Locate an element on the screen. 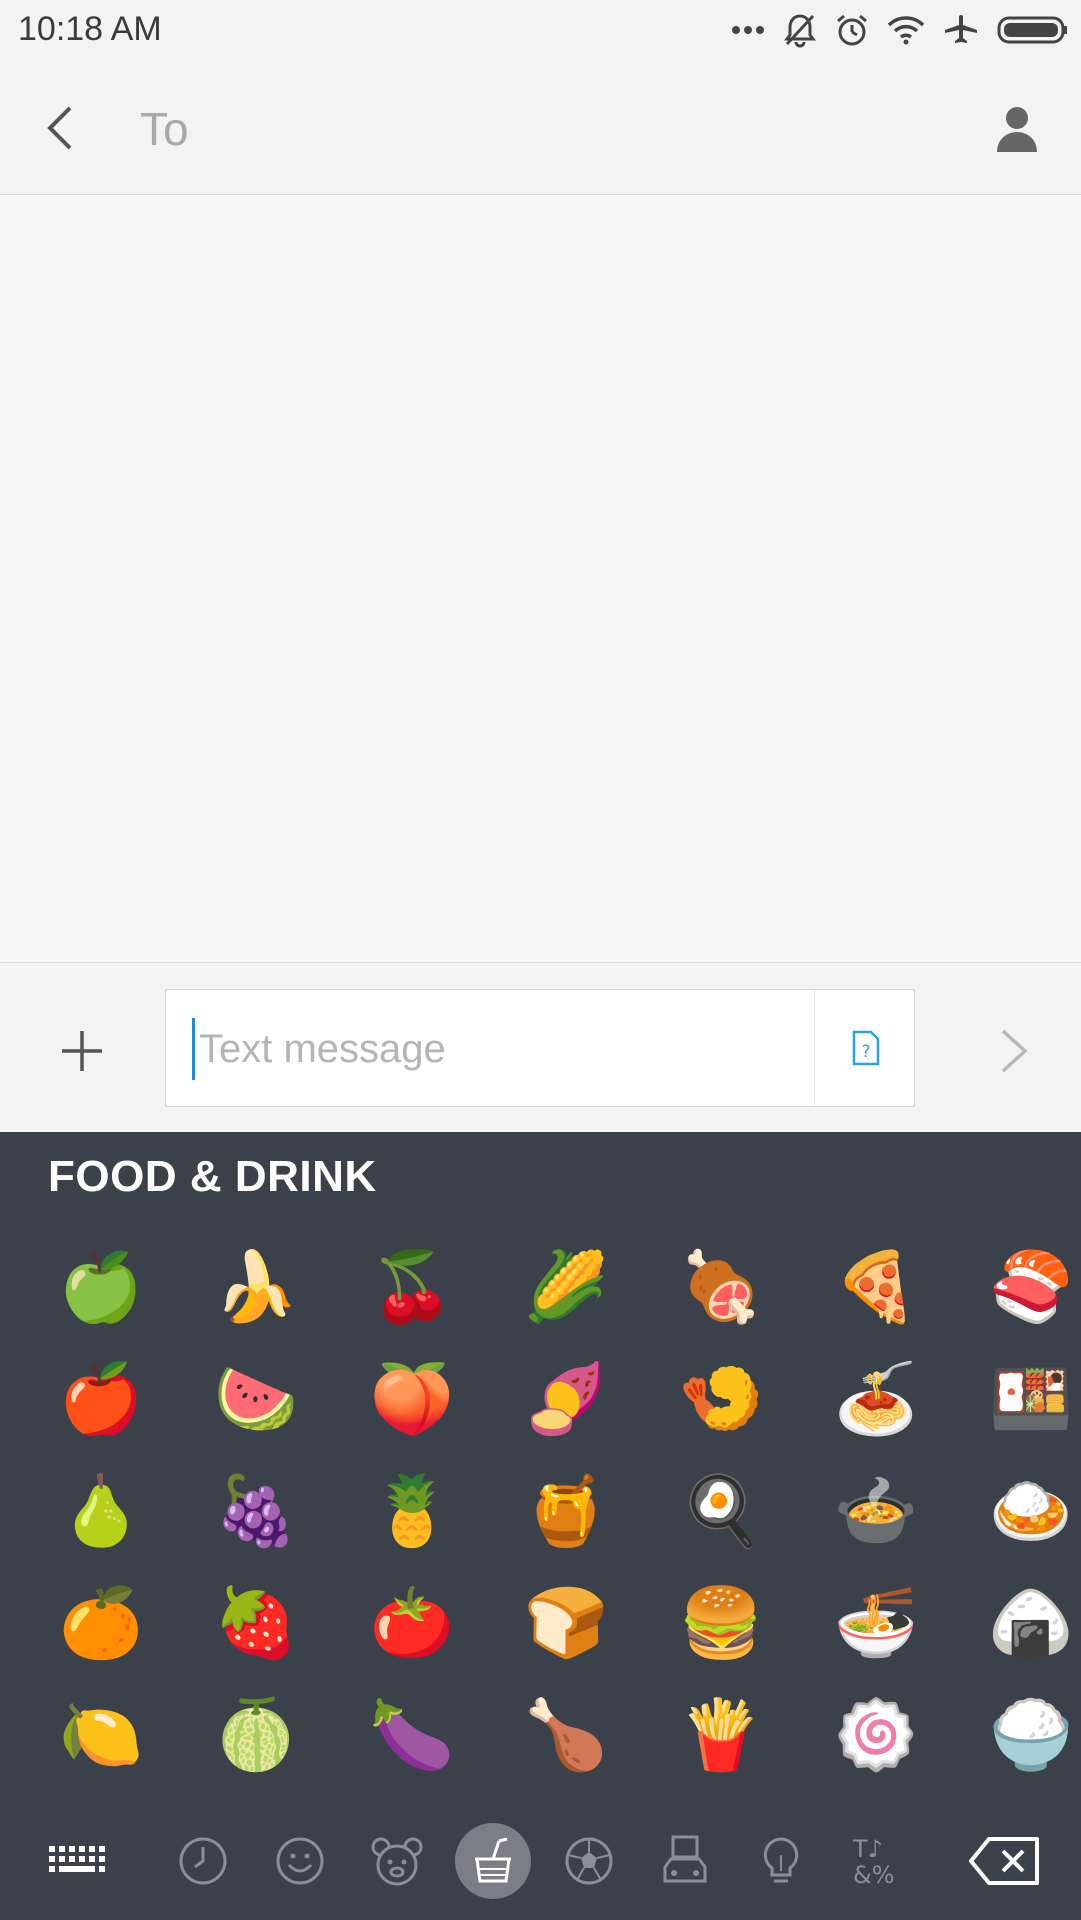  emoji-key: 🍥 is located at coordinates (876, 1736).